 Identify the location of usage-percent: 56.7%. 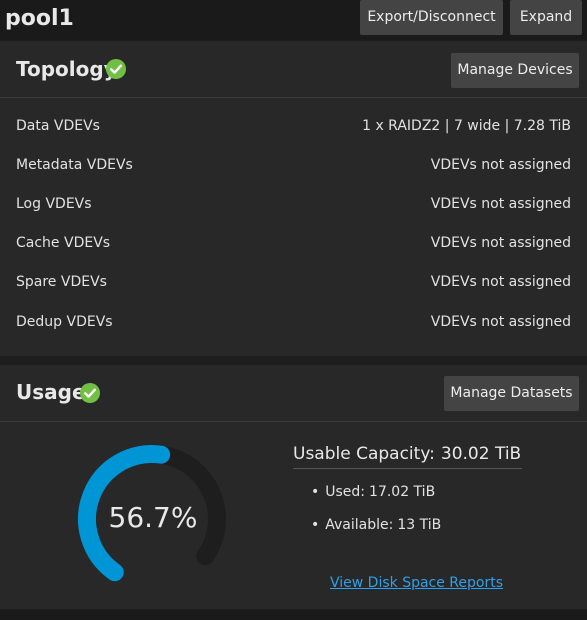
(153, 517).